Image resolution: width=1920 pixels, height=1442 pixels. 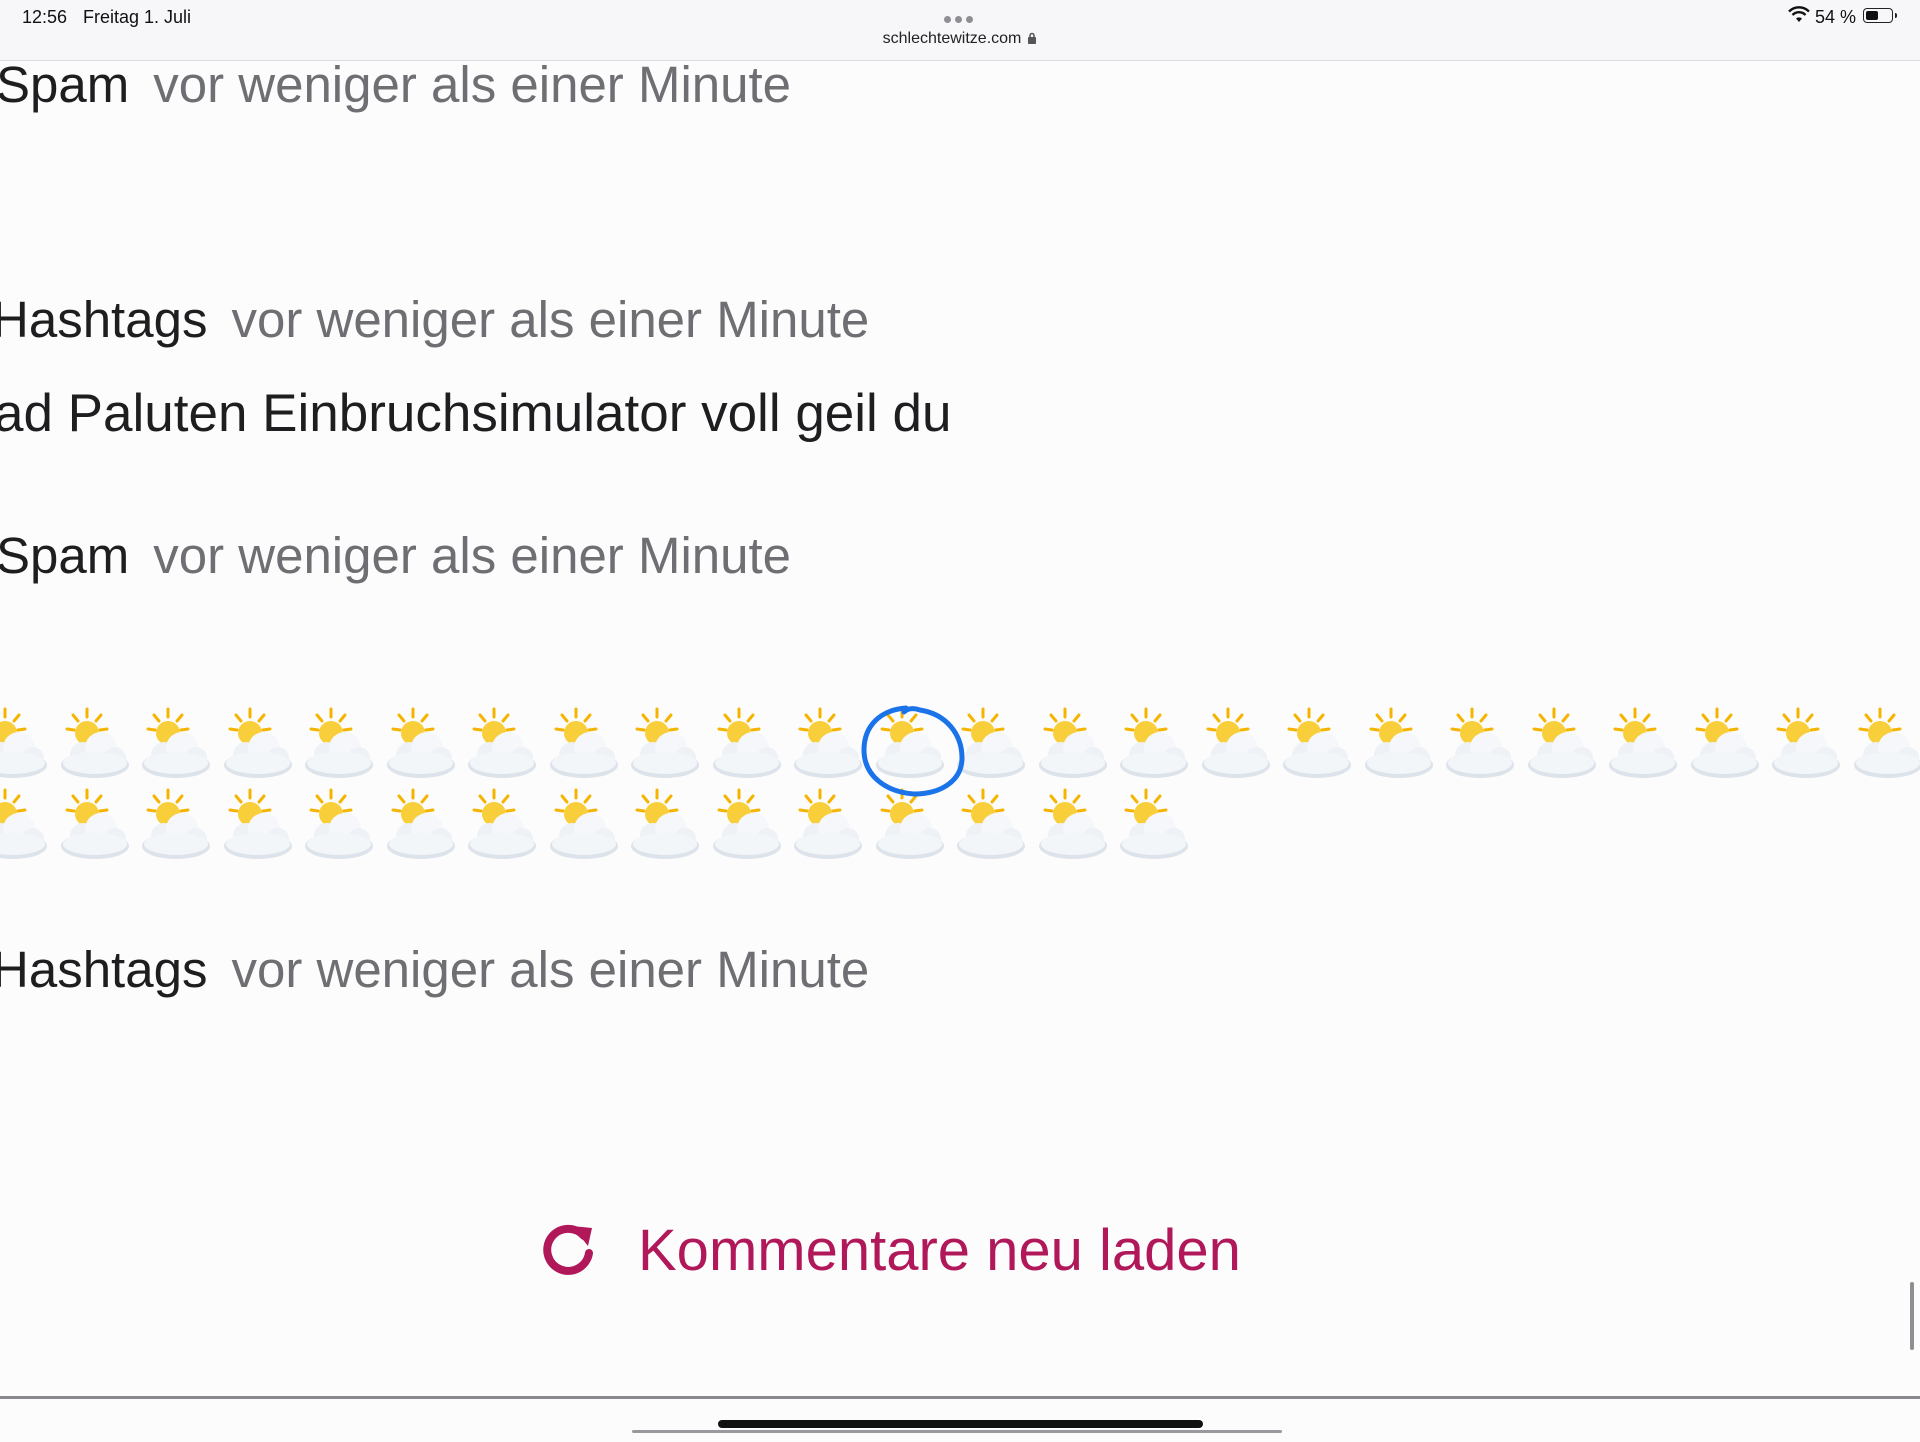 I want to click on home-track, so click(x=957, y=1431).